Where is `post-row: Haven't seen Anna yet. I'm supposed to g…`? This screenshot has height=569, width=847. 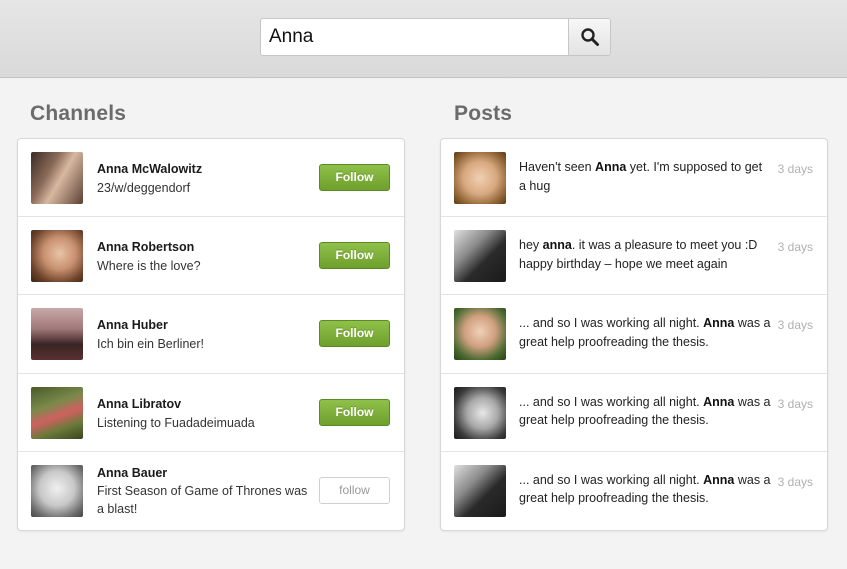 post-row: Haven't seen Anna yet. I'm supposed to g… is located at coordinates (634, 178).